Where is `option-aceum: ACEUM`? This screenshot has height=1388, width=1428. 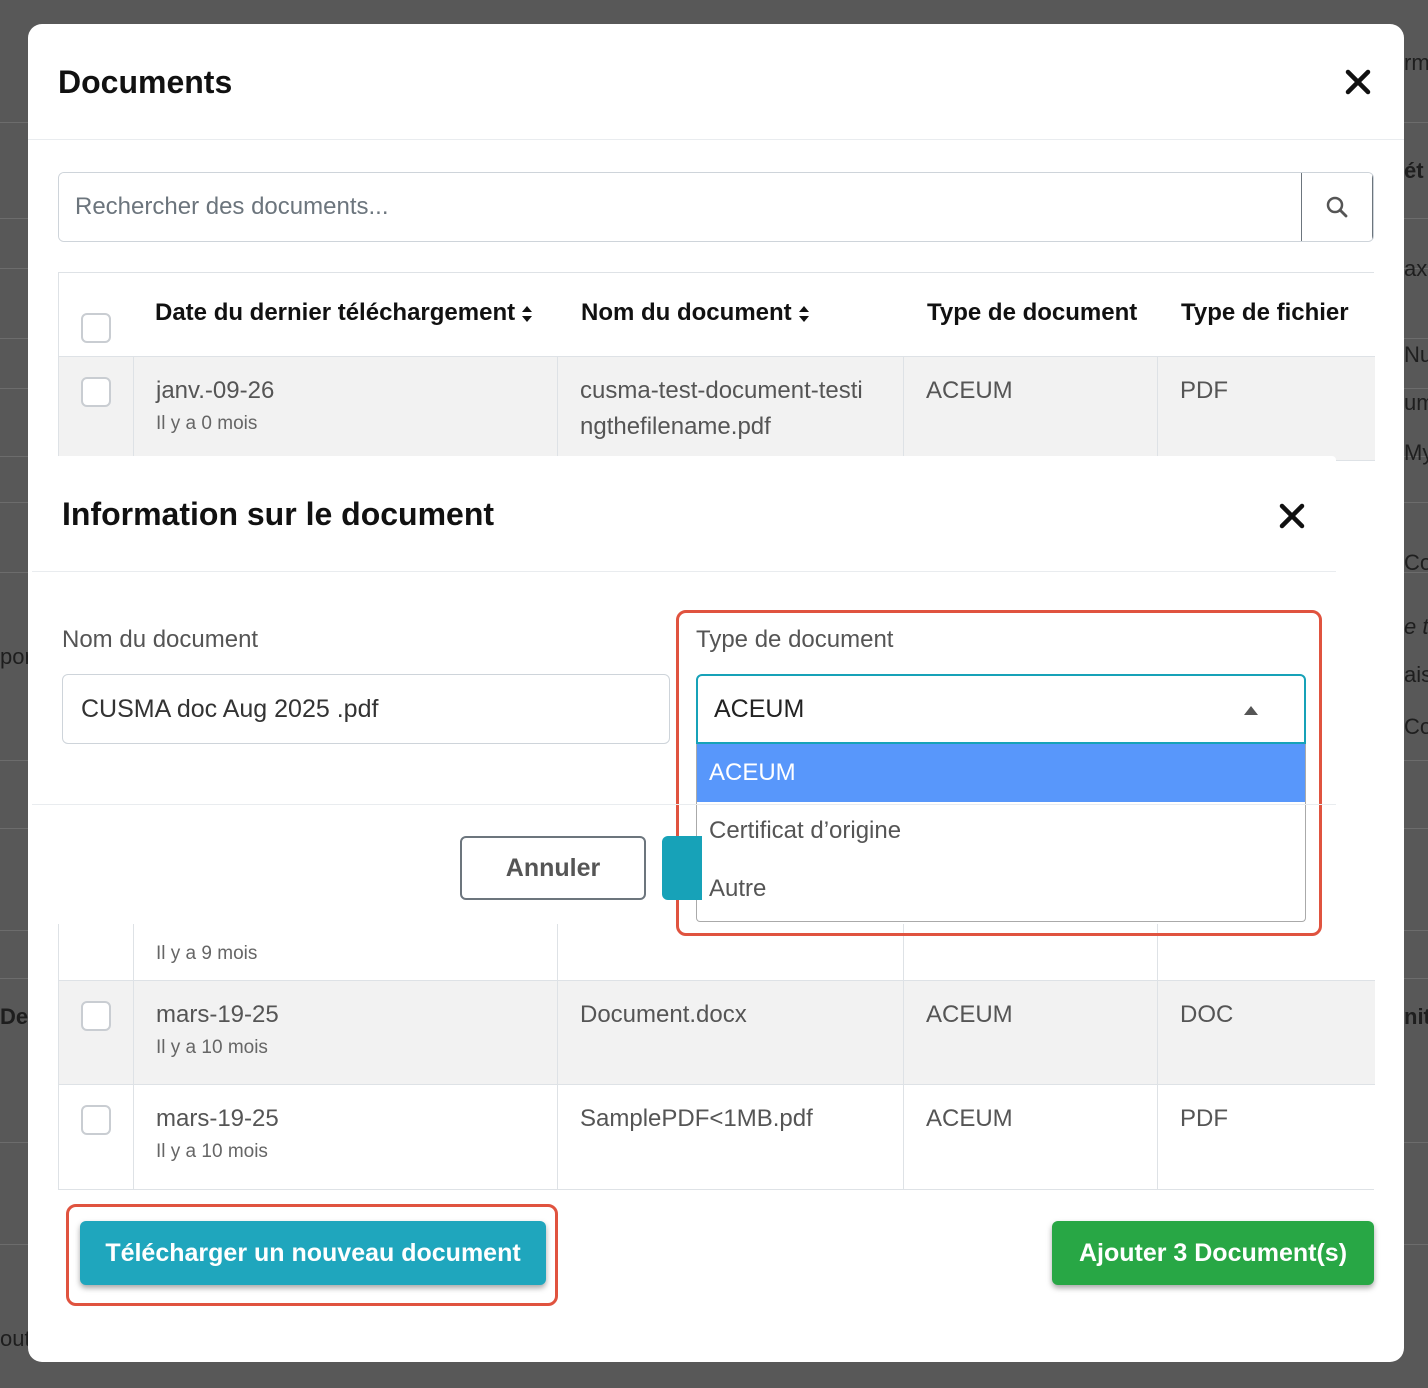
option-aceum: ACEUM is located at coordinates (1001, 773).